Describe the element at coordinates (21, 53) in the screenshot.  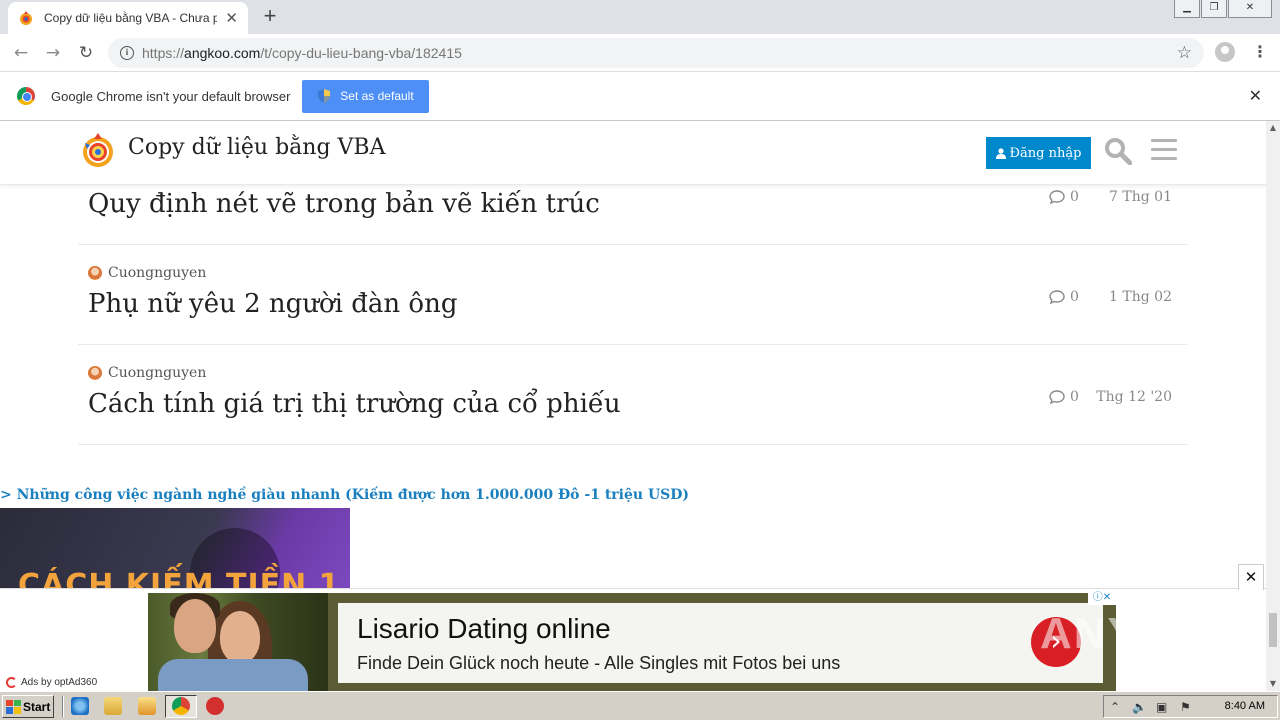
I see `back-arrow-icon: ←` at that location.